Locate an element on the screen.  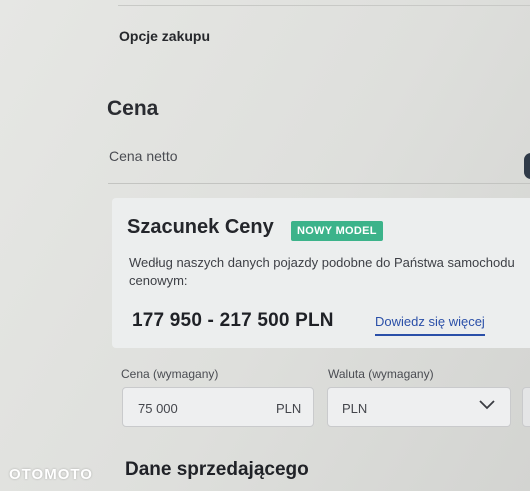
top-divider is located at coordinates (324, 5).